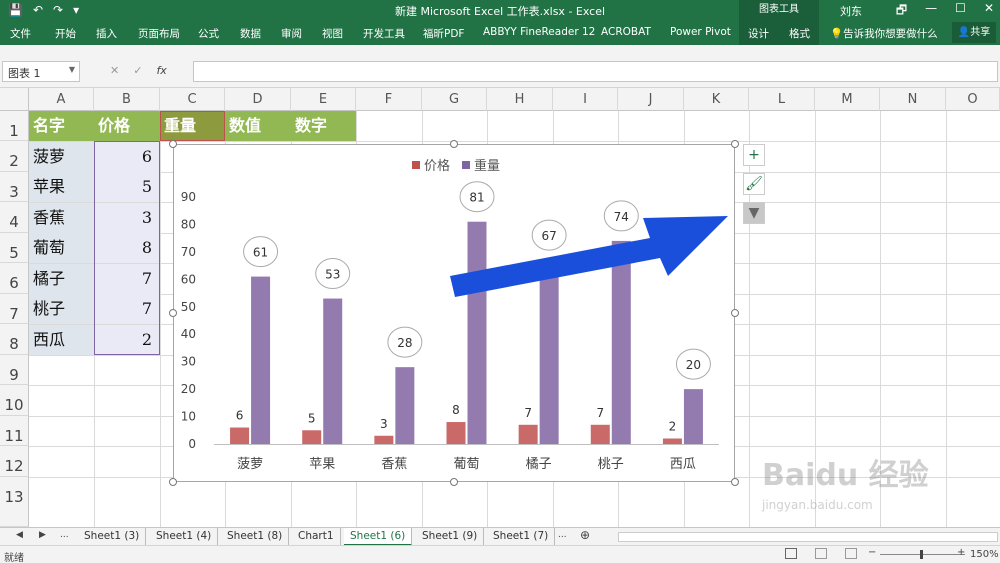 Image resolution: width=1000 pixels, height=563 pixels. I want to click on price-cell: 5, so click(127, 187).